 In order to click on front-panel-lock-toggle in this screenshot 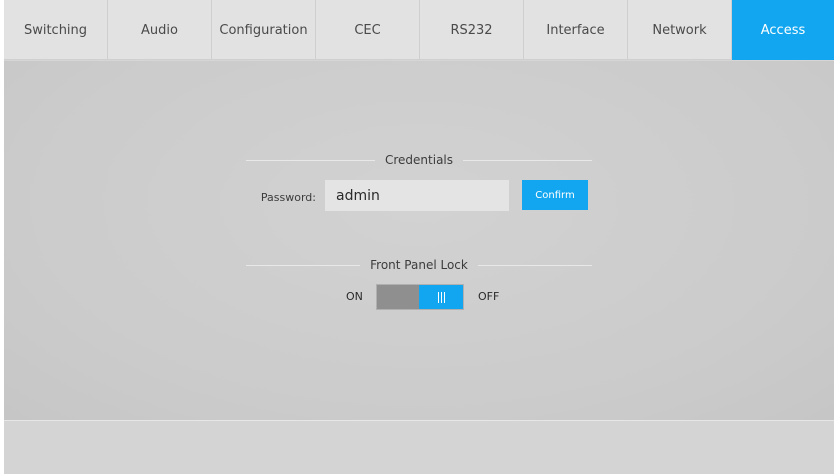, I will do `click(420, 297)`.